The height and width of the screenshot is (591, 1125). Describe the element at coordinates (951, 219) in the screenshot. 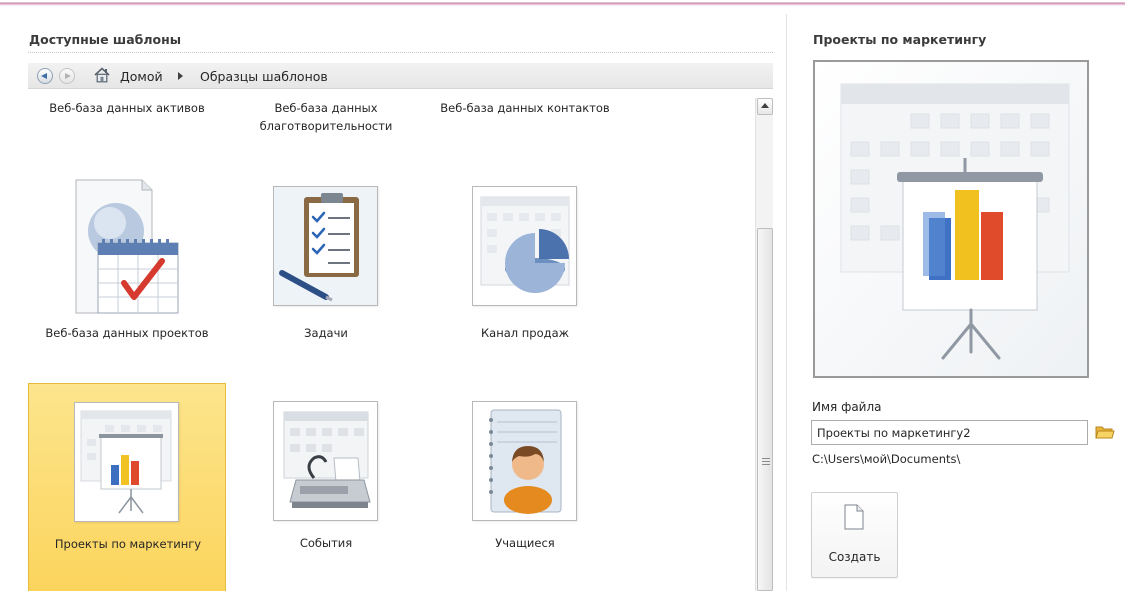

I see `template-preview-image` at that location.